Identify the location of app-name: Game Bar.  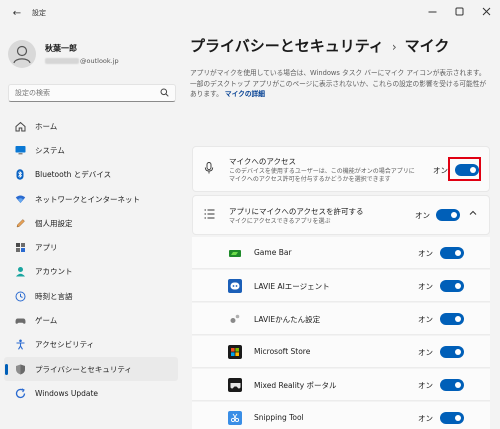
(273, 252).